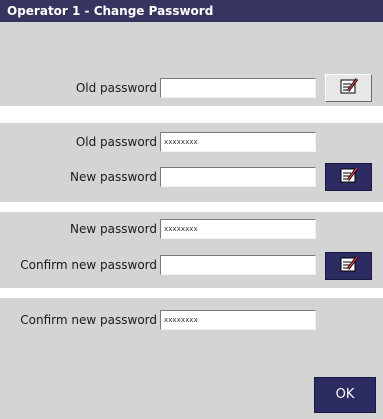 This screenshot has width=383, height=419. I want to click on window-title: Operator 1 - Change Password, so click(191, 11).